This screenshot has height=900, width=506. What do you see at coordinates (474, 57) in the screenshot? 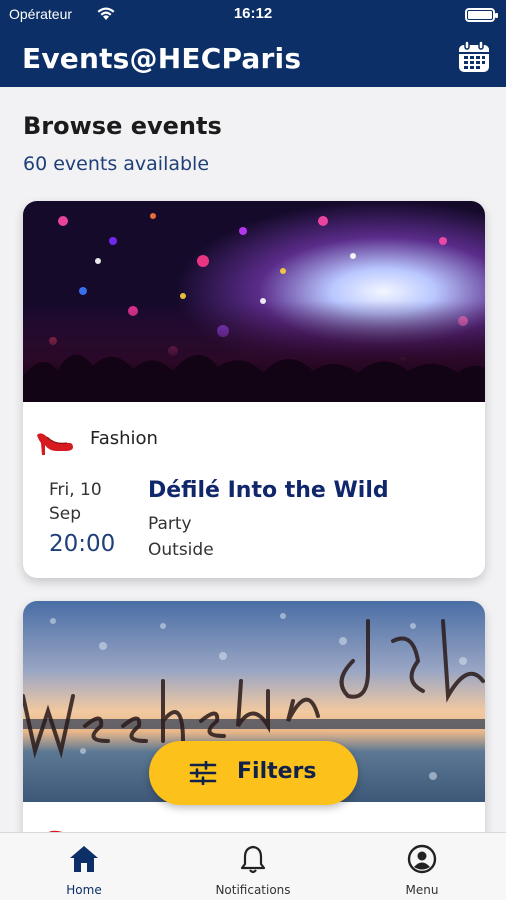
I see `calendar-icon` at bounding box center [474, 57].